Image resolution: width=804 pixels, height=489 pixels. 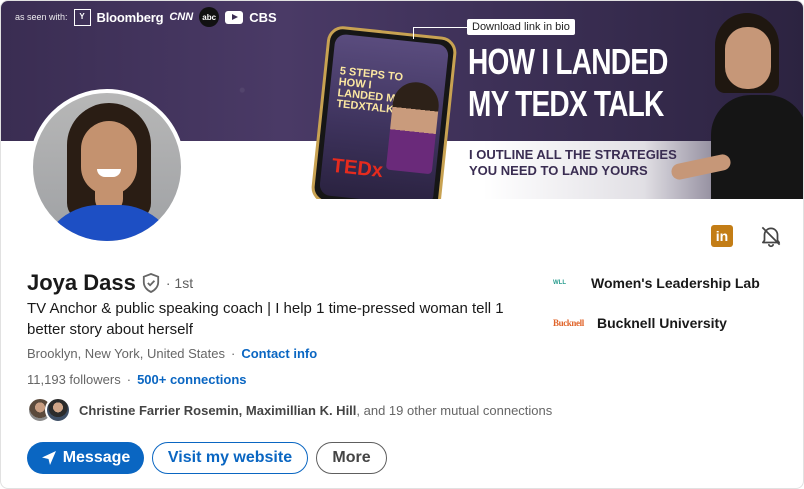 What do you see at coordinates (151, 283) in the screenshot?
I see `verified-shield-icon` at bounding box center [151, 283].